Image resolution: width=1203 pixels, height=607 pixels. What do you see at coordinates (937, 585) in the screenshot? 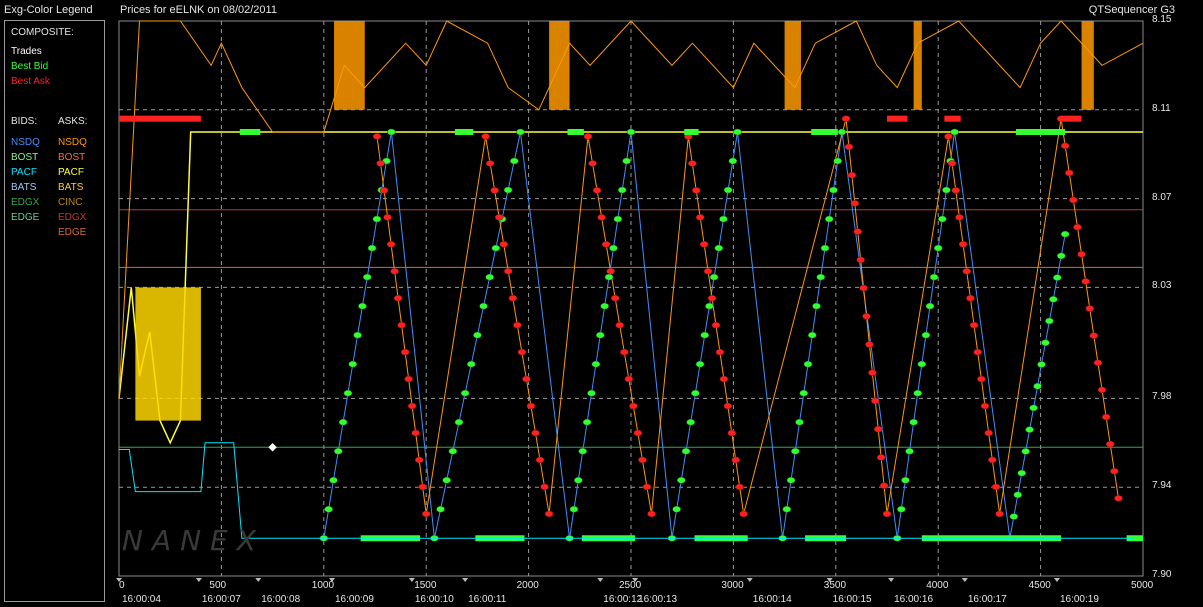
I see `x-tick-label: 4000` at bounding box center [937, 585].